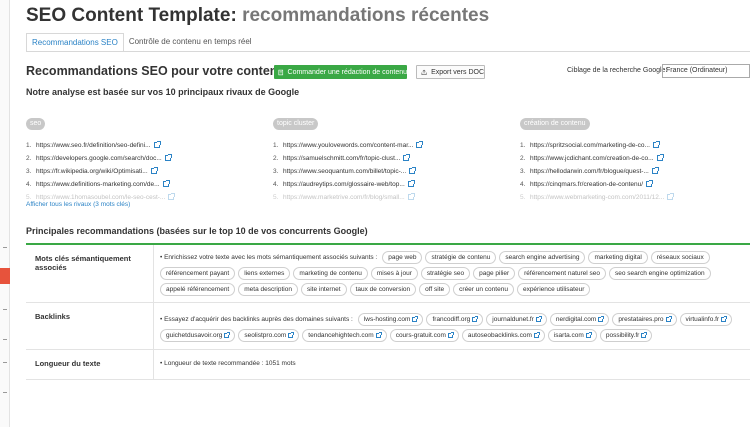 The image size is (750, 427). What do you see at coordinates (190, 42) in the screenshot?
I see `tab-realtime-content-check: Contrôle de contenu en temps réel` at bounding box center [190, 42].